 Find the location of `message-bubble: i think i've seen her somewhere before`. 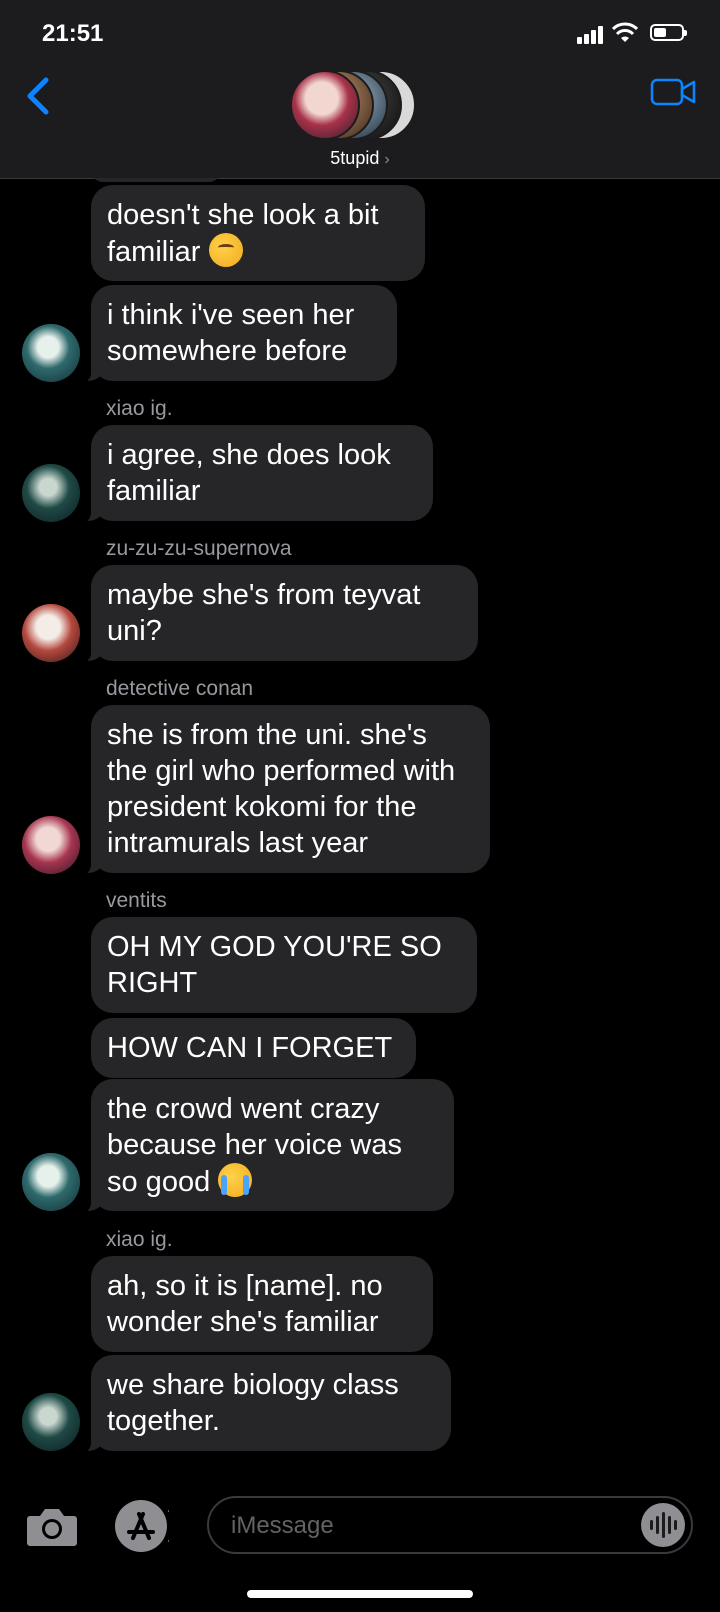

message-bubble: i think i've seen her somewhere before is located at coordinates (239, 334).